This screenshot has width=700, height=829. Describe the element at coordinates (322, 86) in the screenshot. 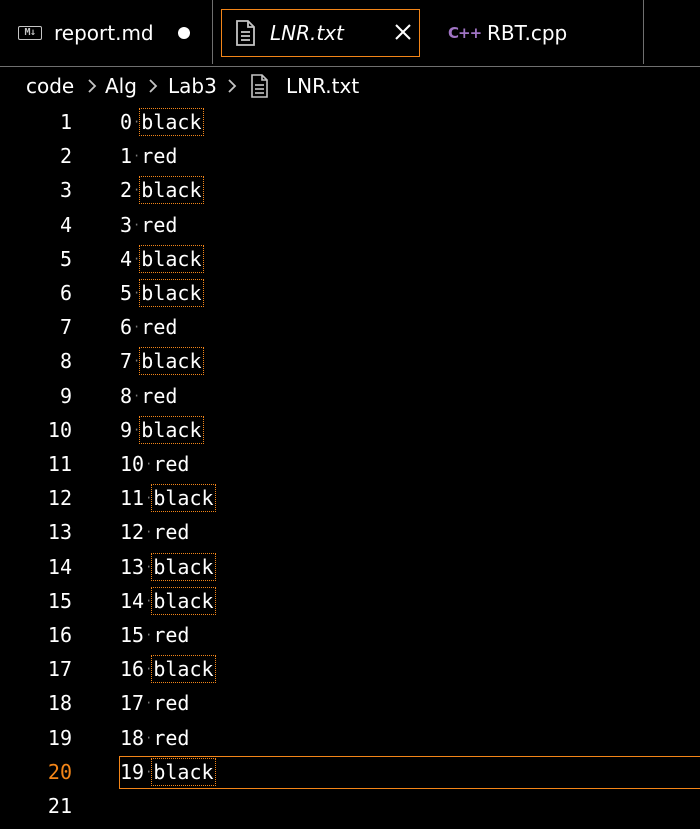

I see `breadcrumb-item-lnr-txt: LNR.txt` at that location.